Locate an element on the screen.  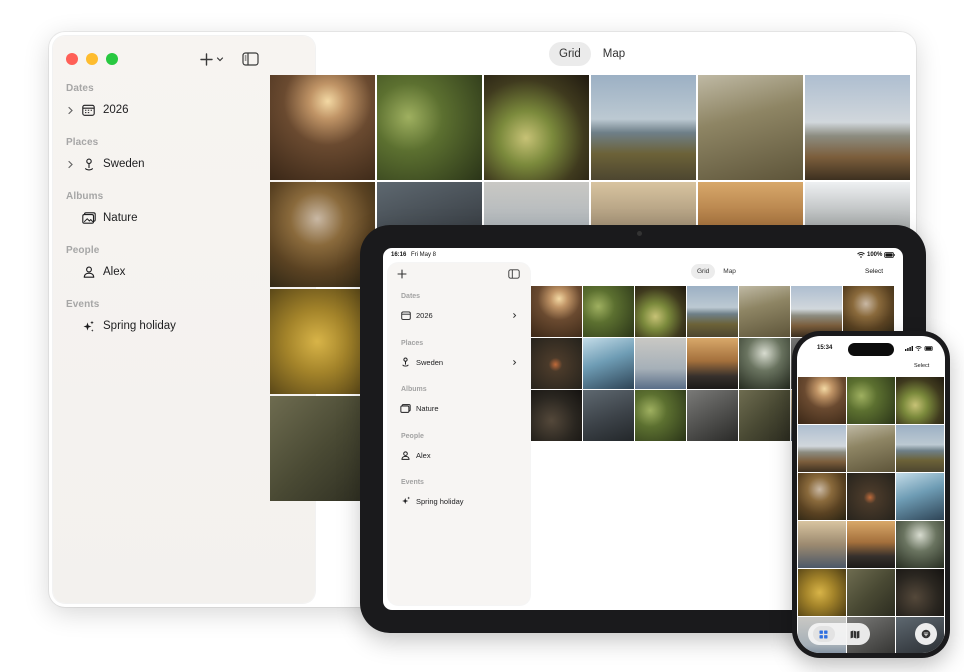
tab-bar is located at coordinates (839, 634).